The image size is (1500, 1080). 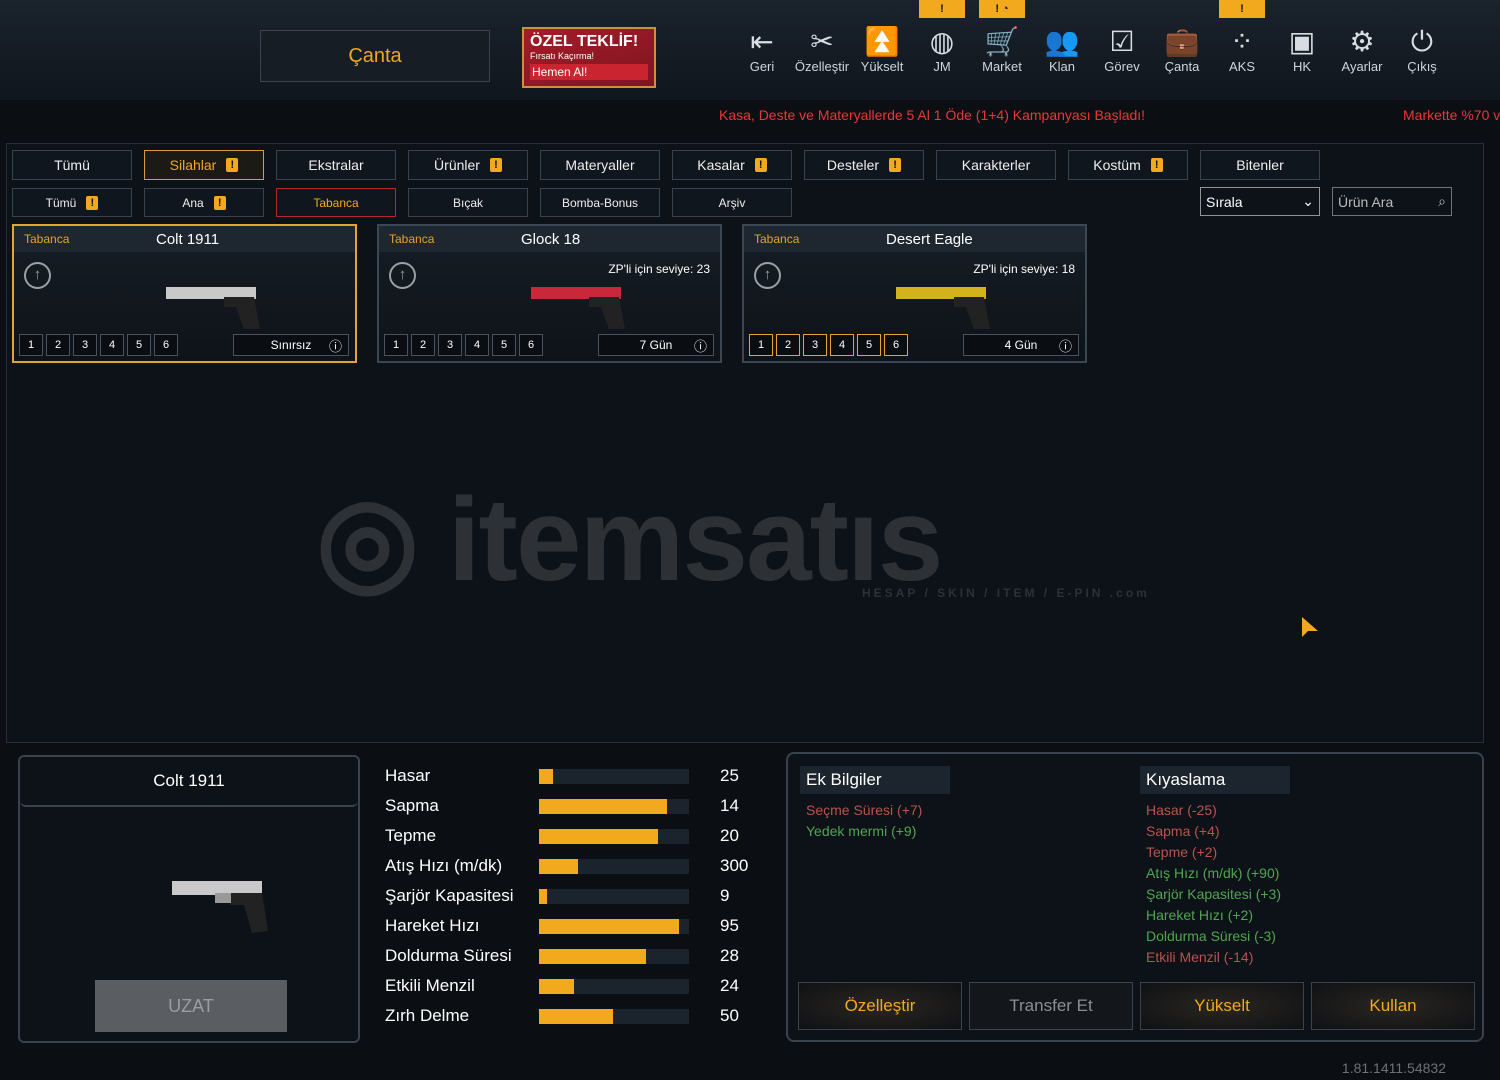 I want to click on nav-label: Geri, so click(x=762, y=66).